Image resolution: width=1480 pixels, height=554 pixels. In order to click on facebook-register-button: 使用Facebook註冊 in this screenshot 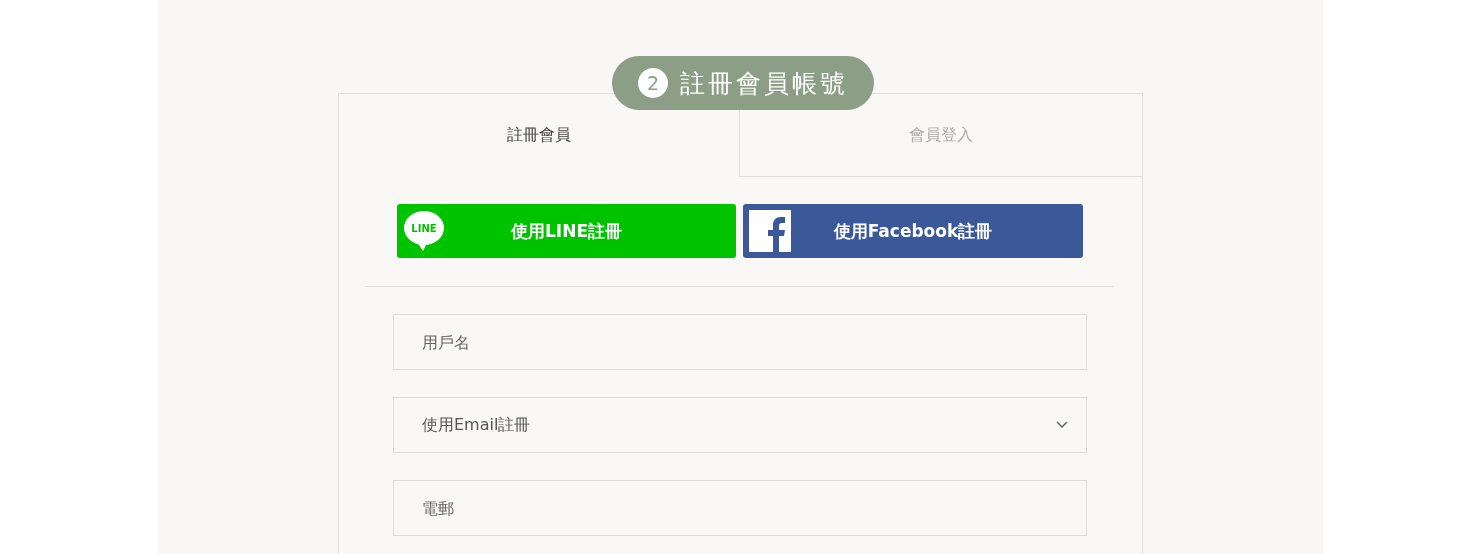, I will do `click(913, 231)`.